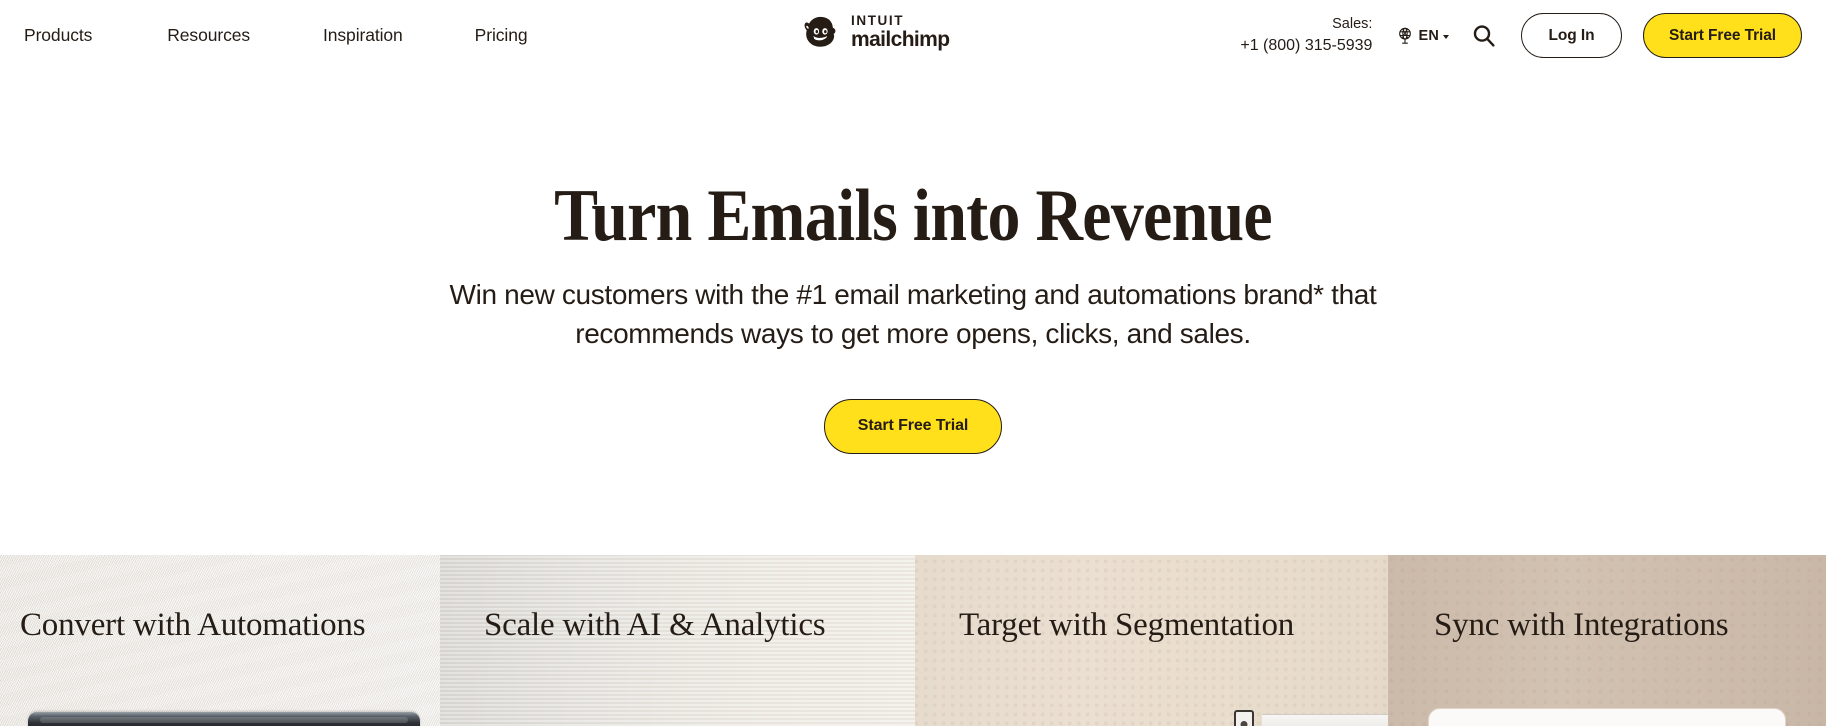 The height and width of the screenshot is (726, 1826). I want to click on sales-contact: Sales: +1 (800) 315-5939, so click(1306, 35).